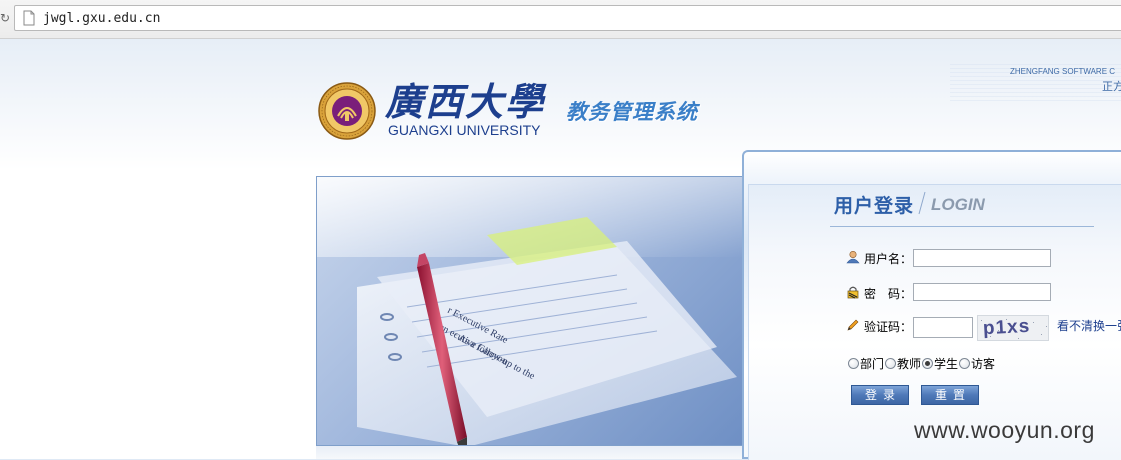  What do you see at coordinates (29, 18) in the screenshot?
I see `page-icon` at bounding box center [29, 18].